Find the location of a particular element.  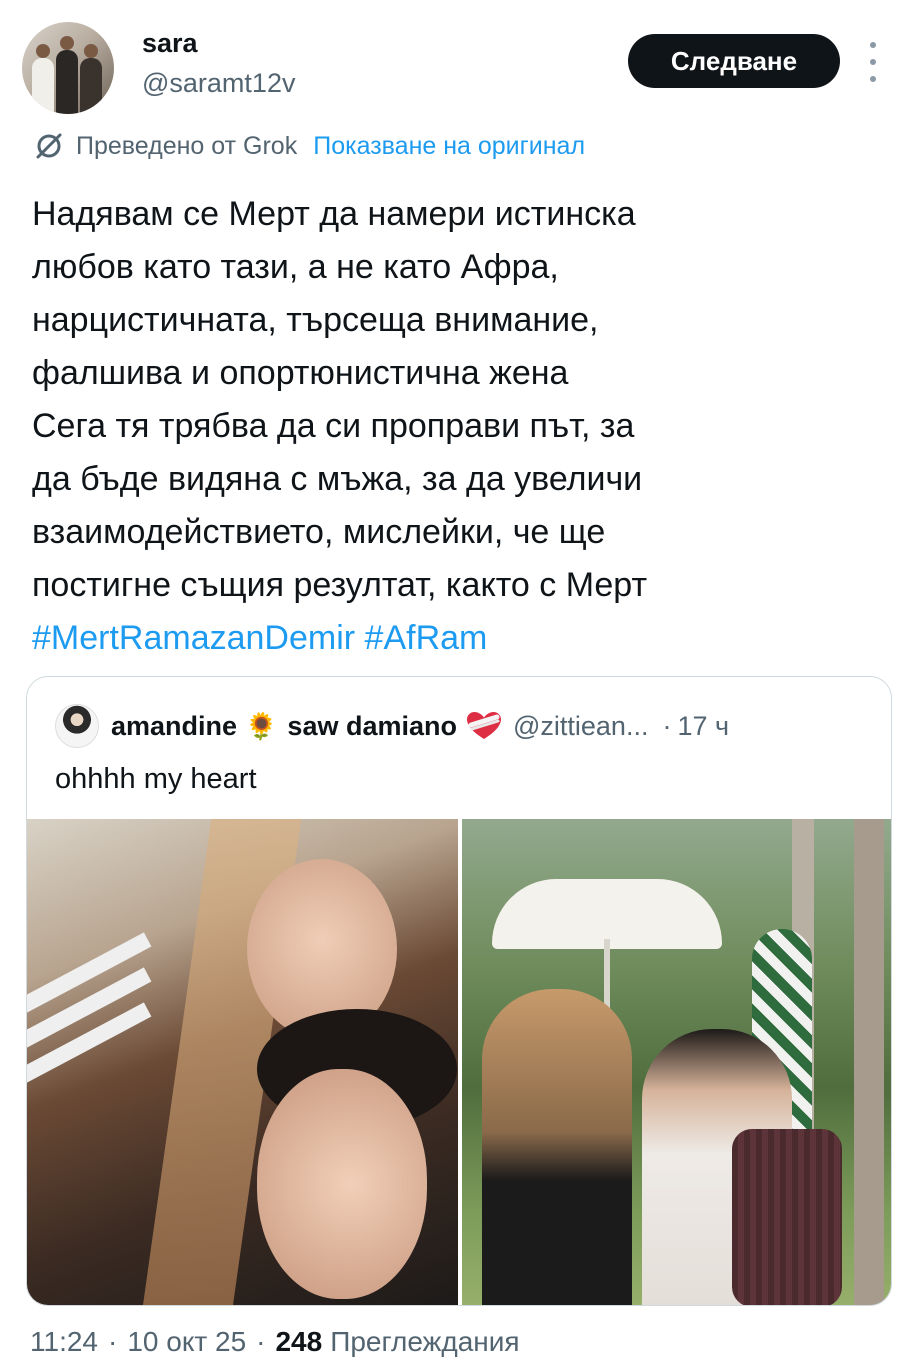

more-options-icon is located at coordinates (873, 62).